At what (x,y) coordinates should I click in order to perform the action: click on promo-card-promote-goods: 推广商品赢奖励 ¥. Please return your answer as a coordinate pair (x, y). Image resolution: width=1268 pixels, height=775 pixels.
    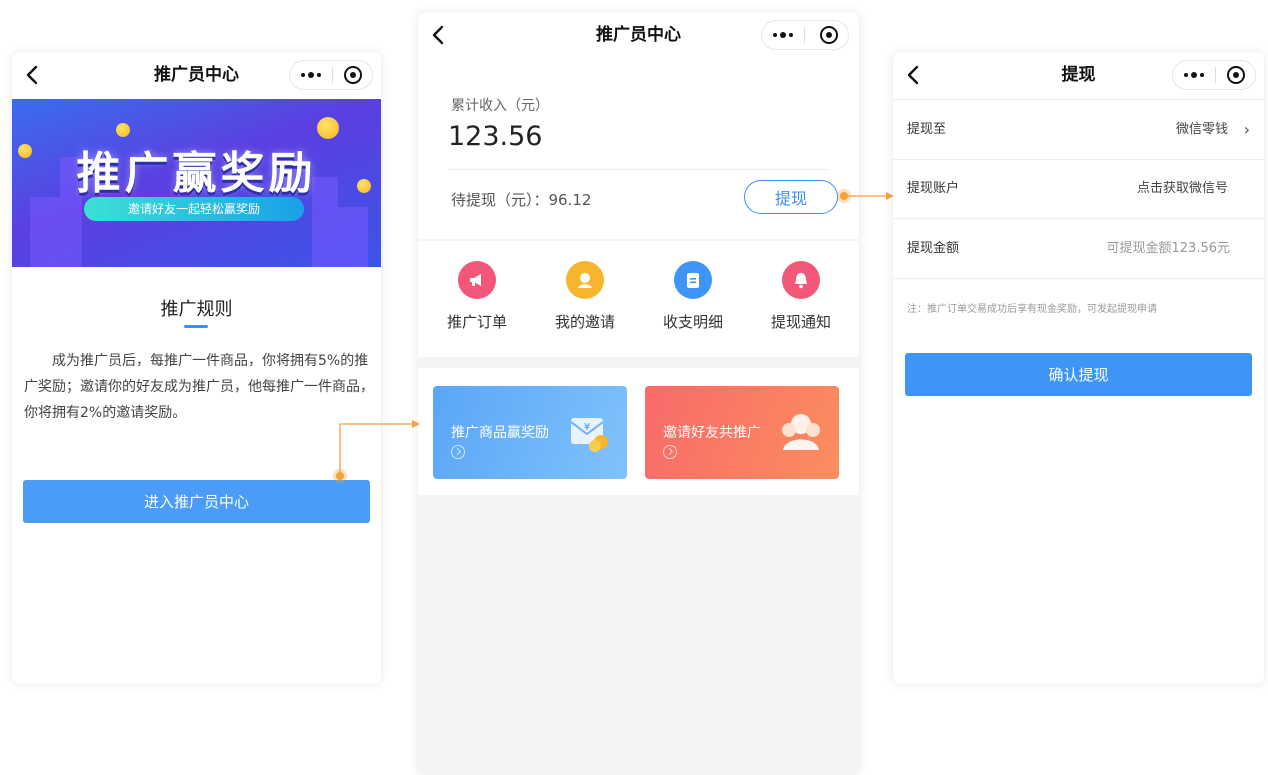
    Looking at the image, I should click on (530, 432).